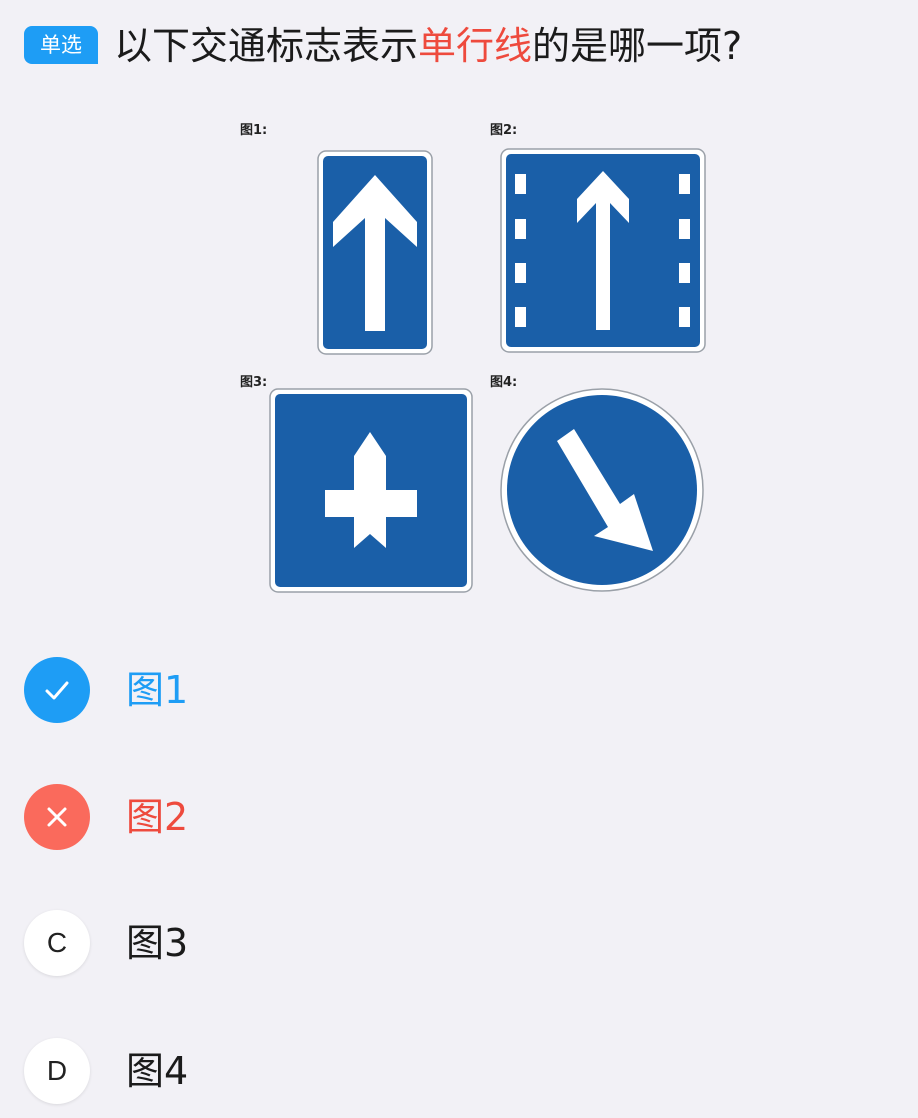 The height and width of the screenshot is (1118, 918). What do you see at coordinates (157, 817) in the screenshot?
I see `option-b-label: 图2` at bounding box center [157, 817].